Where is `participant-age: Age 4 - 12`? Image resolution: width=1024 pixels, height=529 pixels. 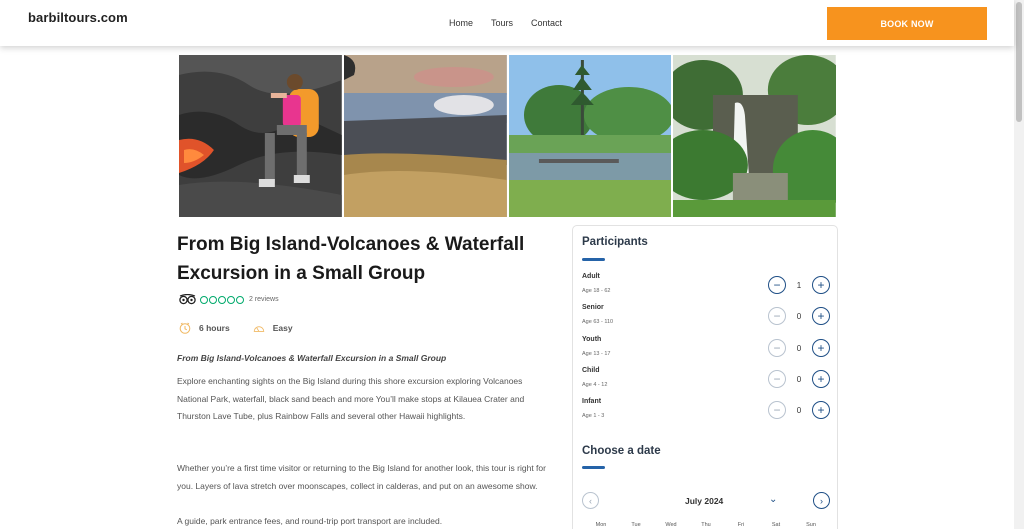 participant-age: Age 4 - 12 is located at coordinates (595, 385).